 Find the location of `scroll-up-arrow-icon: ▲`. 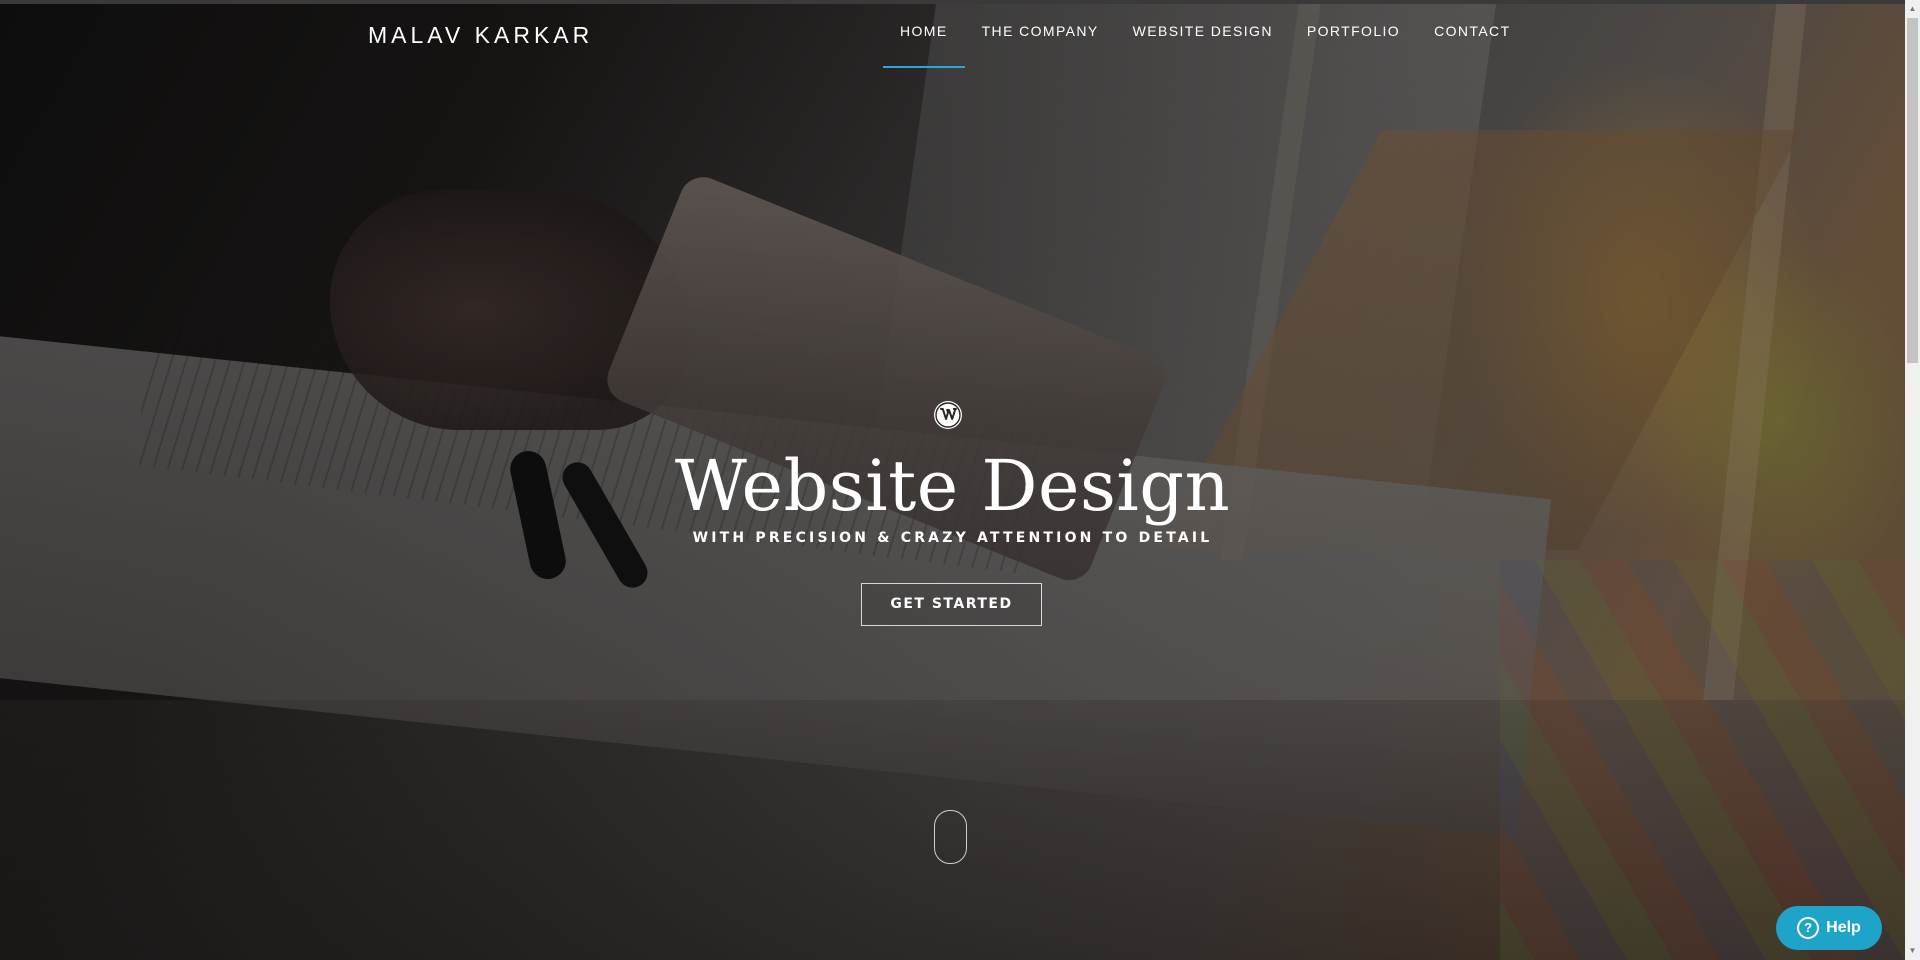

scroll-up-arrow-icon: ▲ is located at coordinates (1912, 9).